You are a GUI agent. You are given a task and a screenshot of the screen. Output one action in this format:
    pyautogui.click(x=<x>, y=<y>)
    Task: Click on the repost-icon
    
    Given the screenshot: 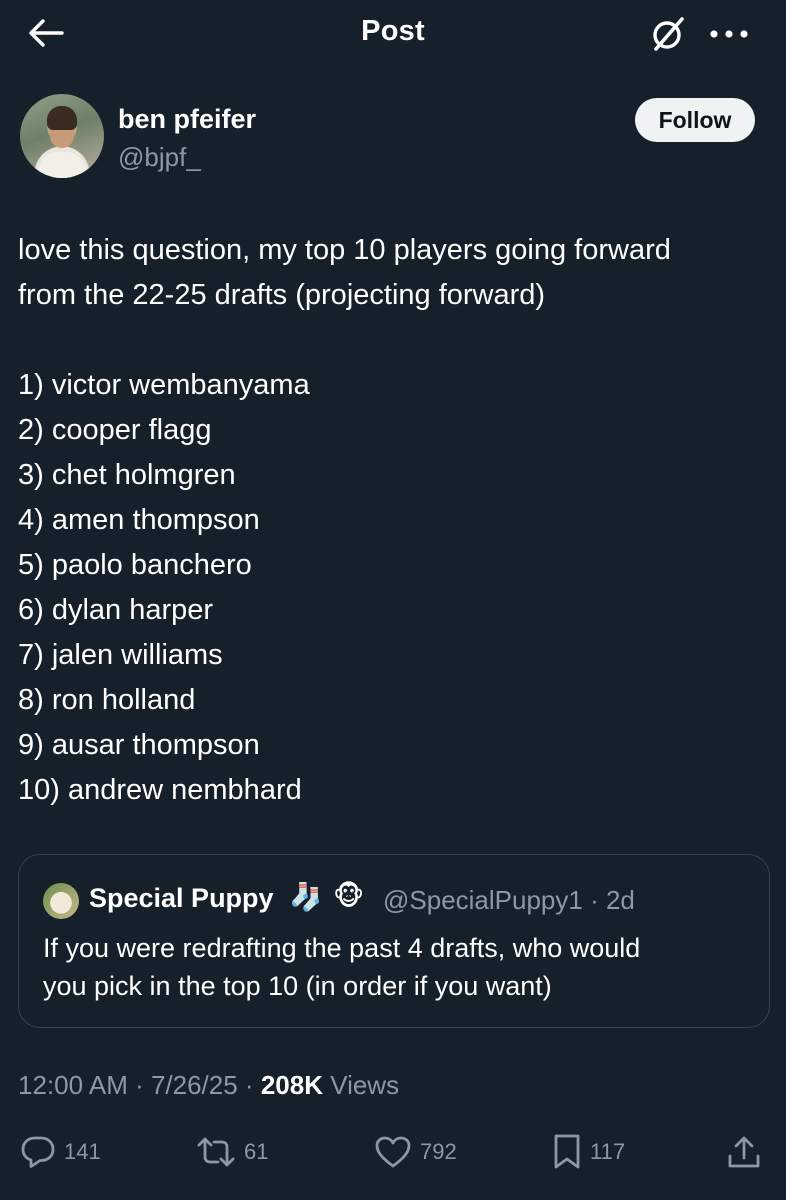 What is the action you would take?
    pyautogui.click(x=216, y=1152)
    